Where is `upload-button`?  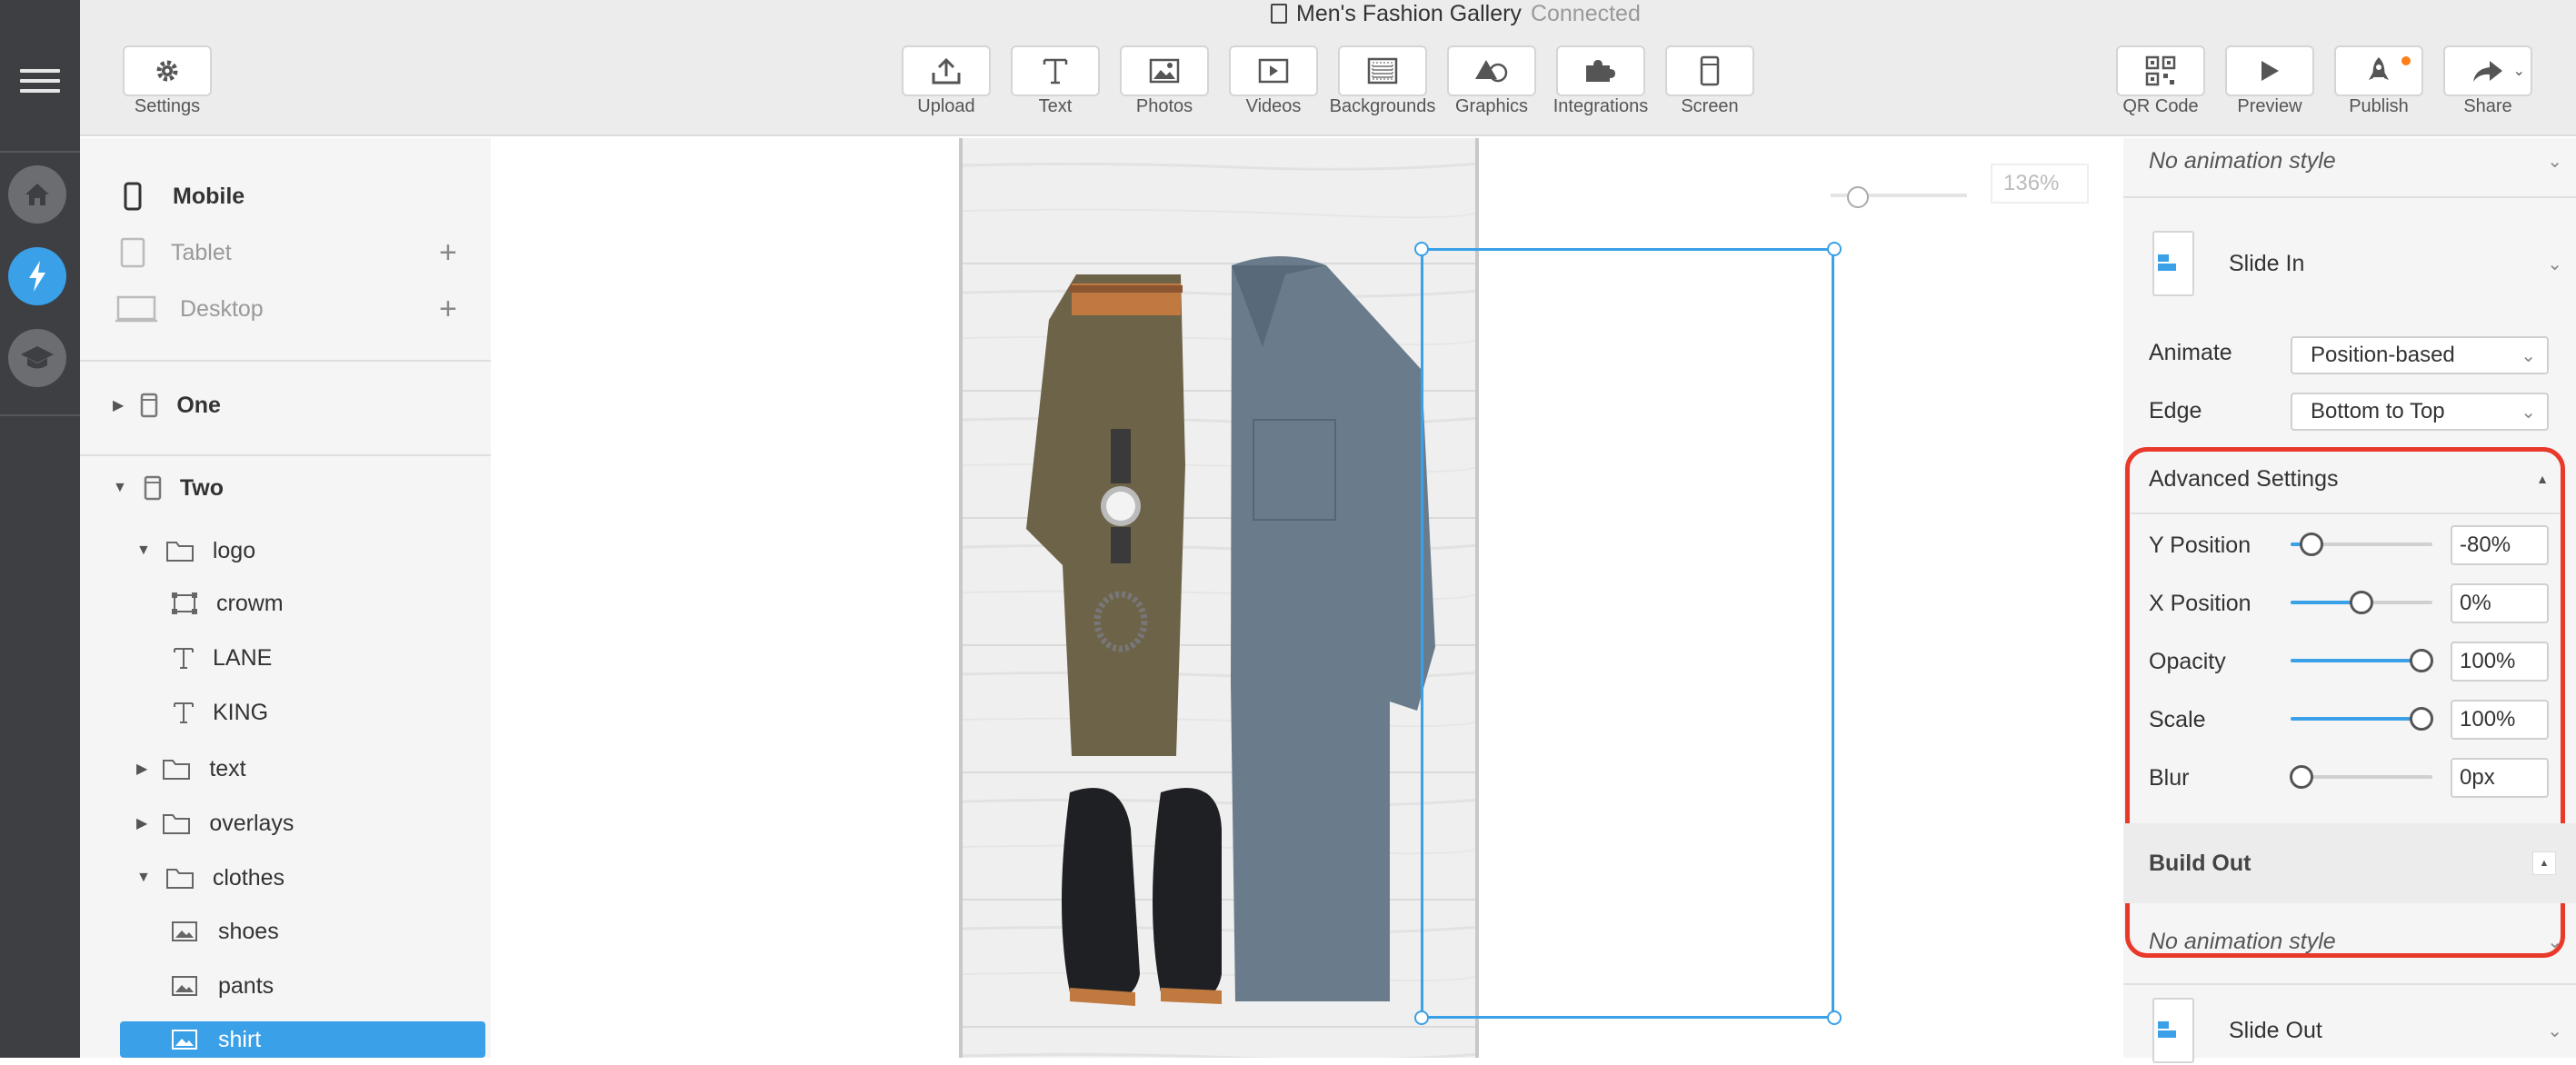 upload-button is located at coordinates (946, 70).